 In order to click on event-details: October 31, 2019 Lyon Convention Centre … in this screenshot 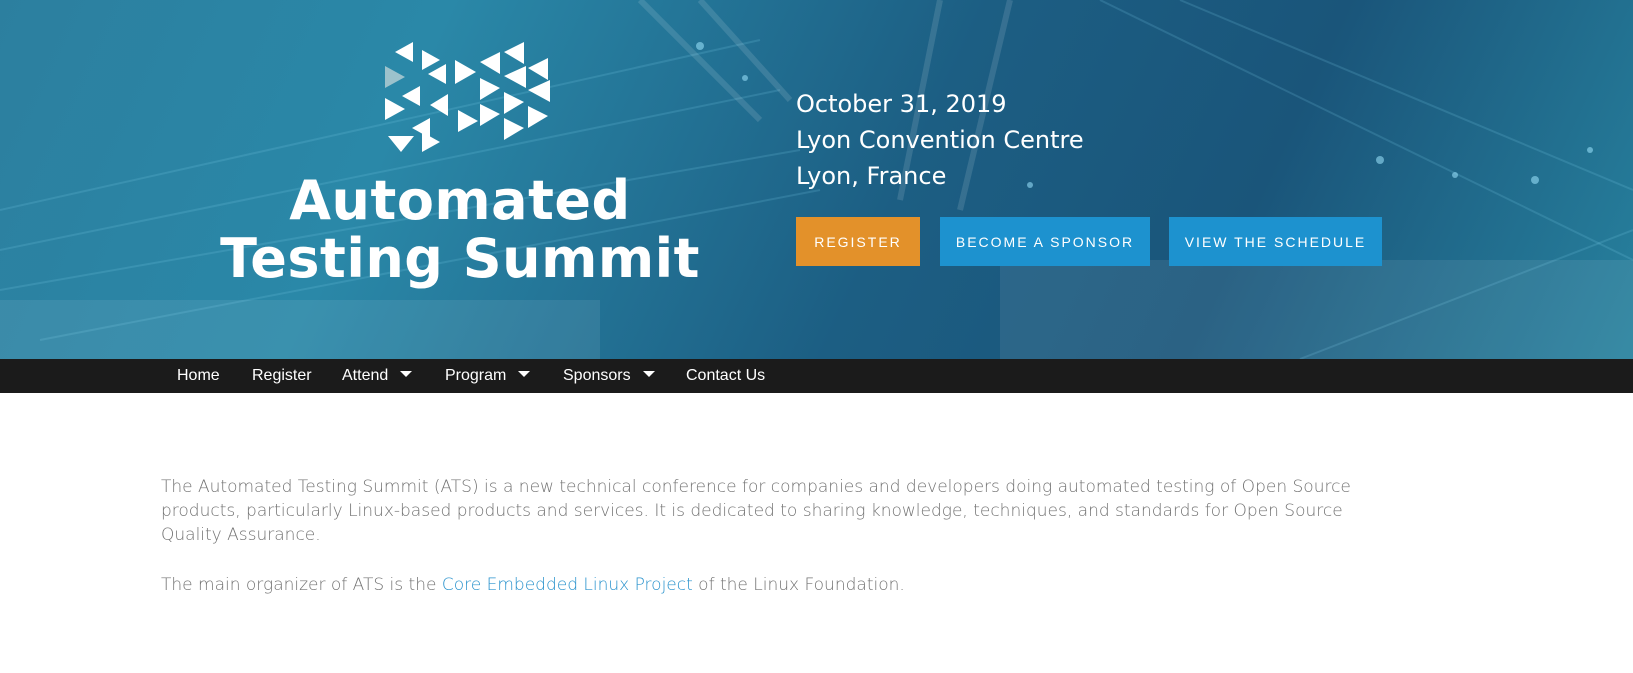, I will do `click(940, 140)`.